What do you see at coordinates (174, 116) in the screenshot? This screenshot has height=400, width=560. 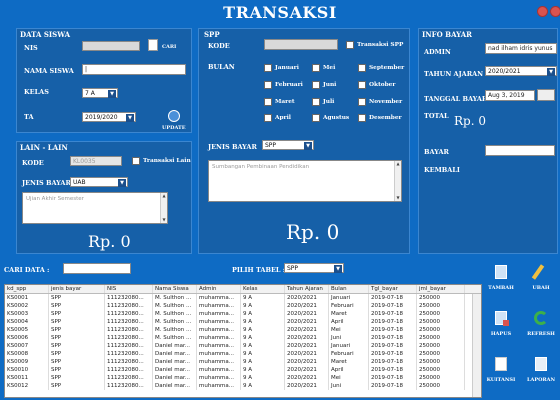 I see `update-icon` at bounding box center [174, 116].